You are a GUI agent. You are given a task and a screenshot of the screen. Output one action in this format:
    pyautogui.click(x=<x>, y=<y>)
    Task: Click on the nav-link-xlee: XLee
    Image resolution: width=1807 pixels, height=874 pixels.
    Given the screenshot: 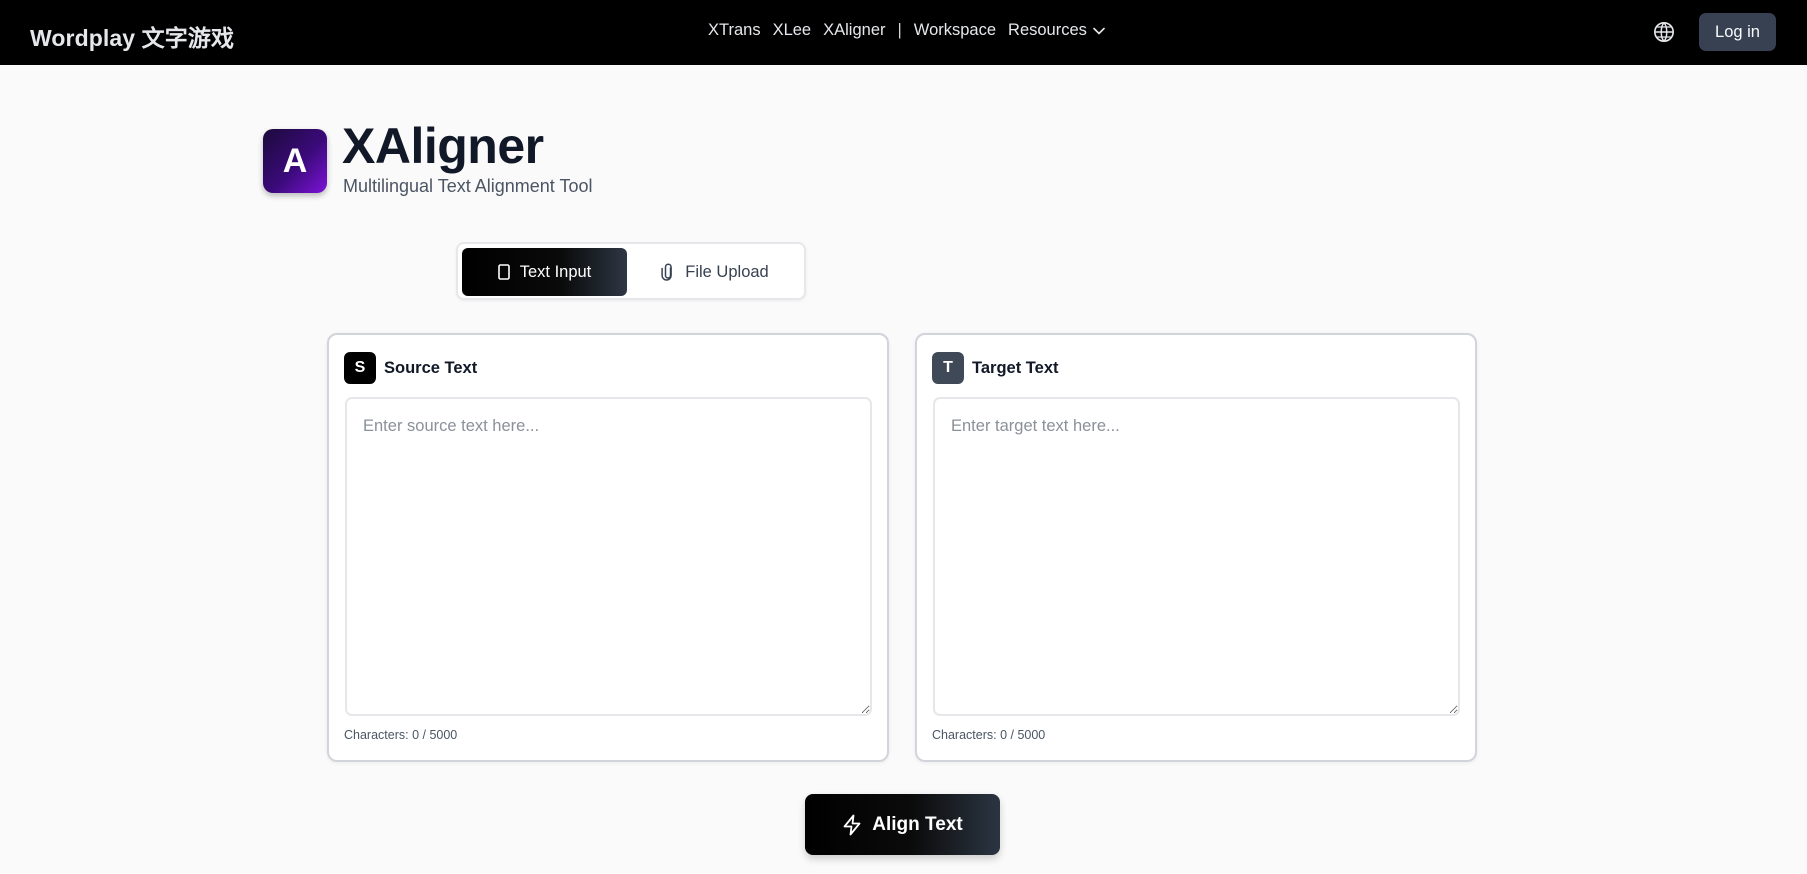 What is the action you would take?
    pyautogui.click(x=792, y=30)
    